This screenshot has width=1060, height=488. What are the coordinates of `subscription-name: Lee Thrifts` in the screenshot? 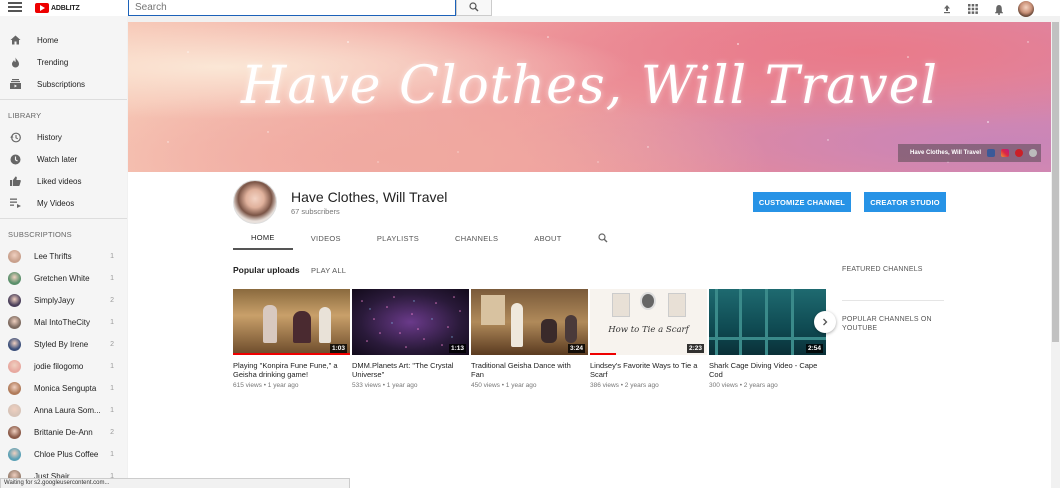 It's located at (53, 256).